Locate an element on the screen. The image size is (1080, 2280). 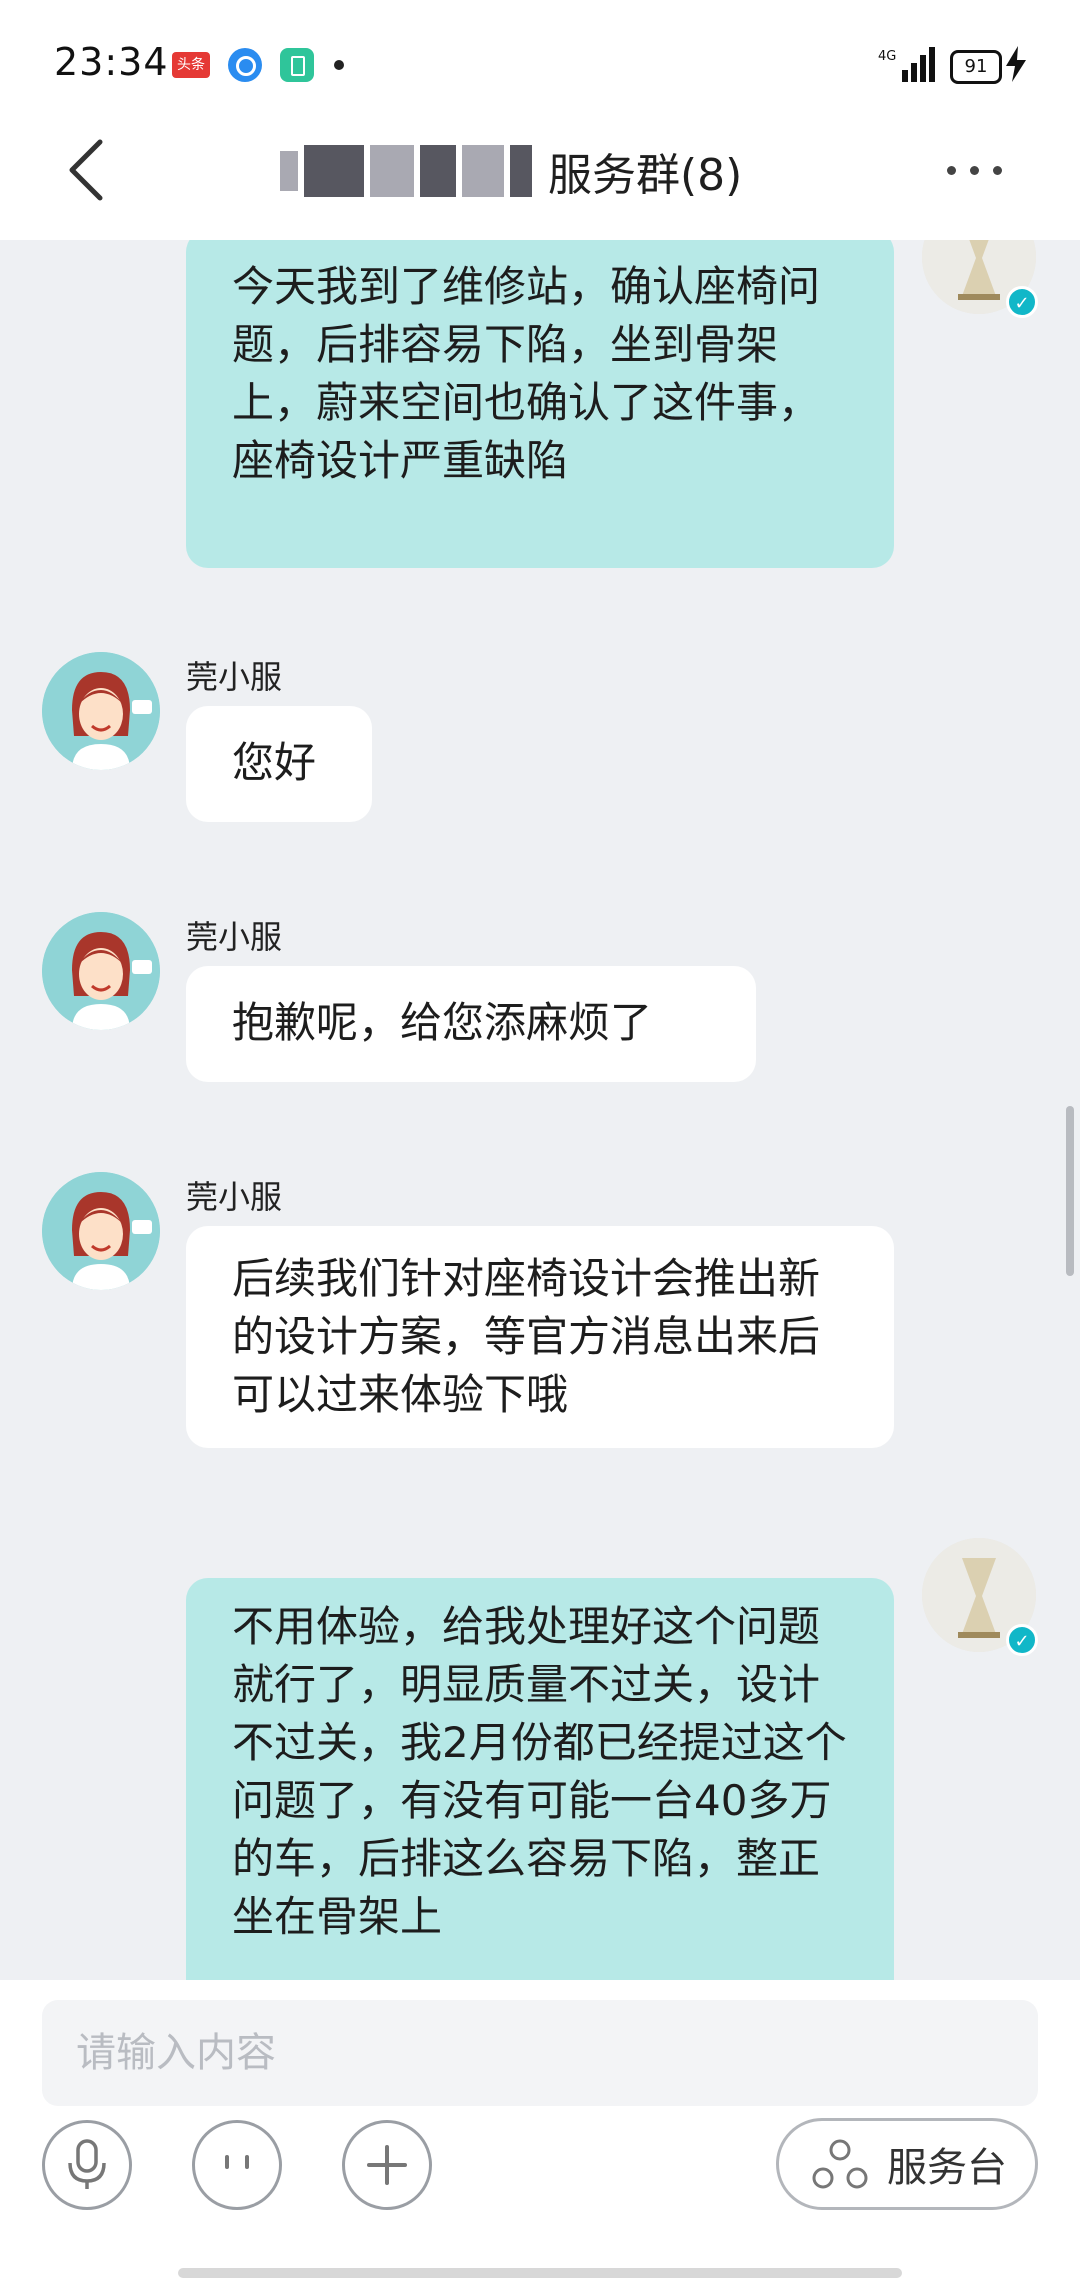
message-text: 您好 is located at coordinates (274, 762).